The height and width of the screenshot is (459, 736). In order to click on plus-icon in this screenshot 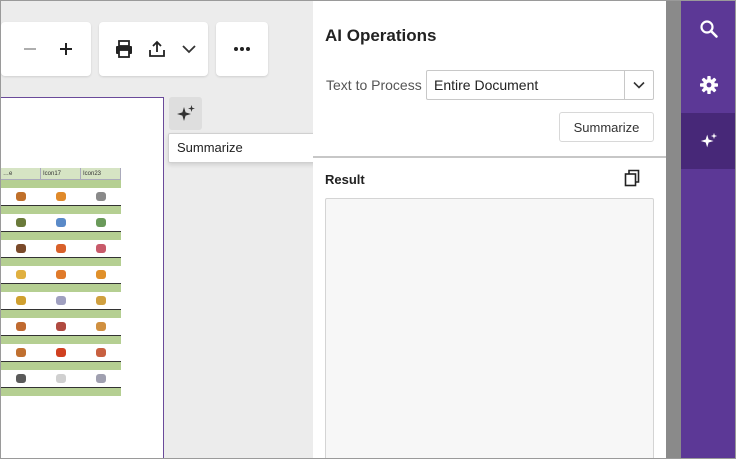, I will do `click(66, 49)`.